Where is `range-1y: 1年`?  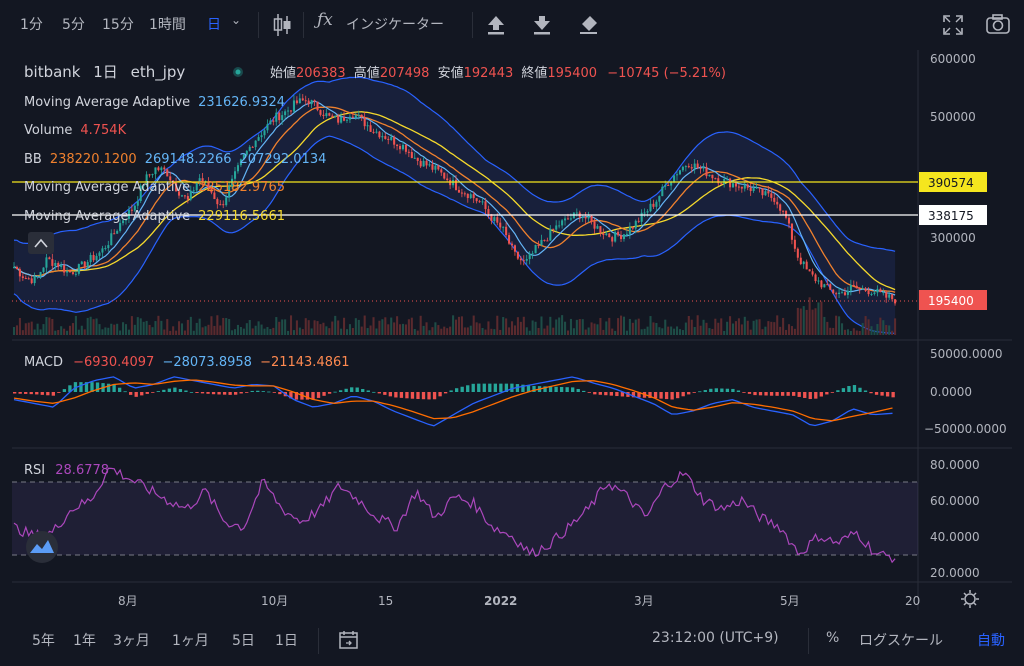
range-1y: 1年 is located at coordinates (84, 640).